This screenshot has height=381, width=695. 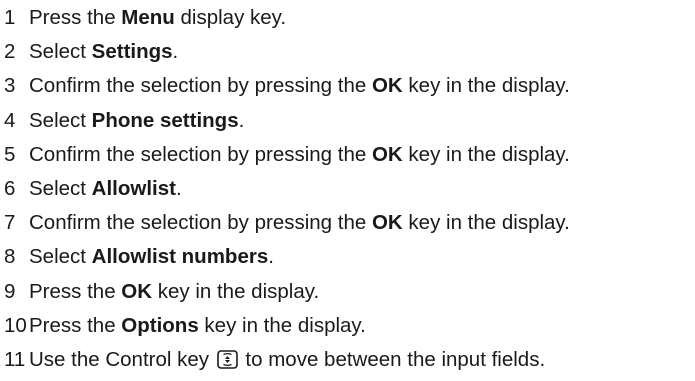 I want to click on menu-item-name: Phone settings, so click(x=165, y=120).